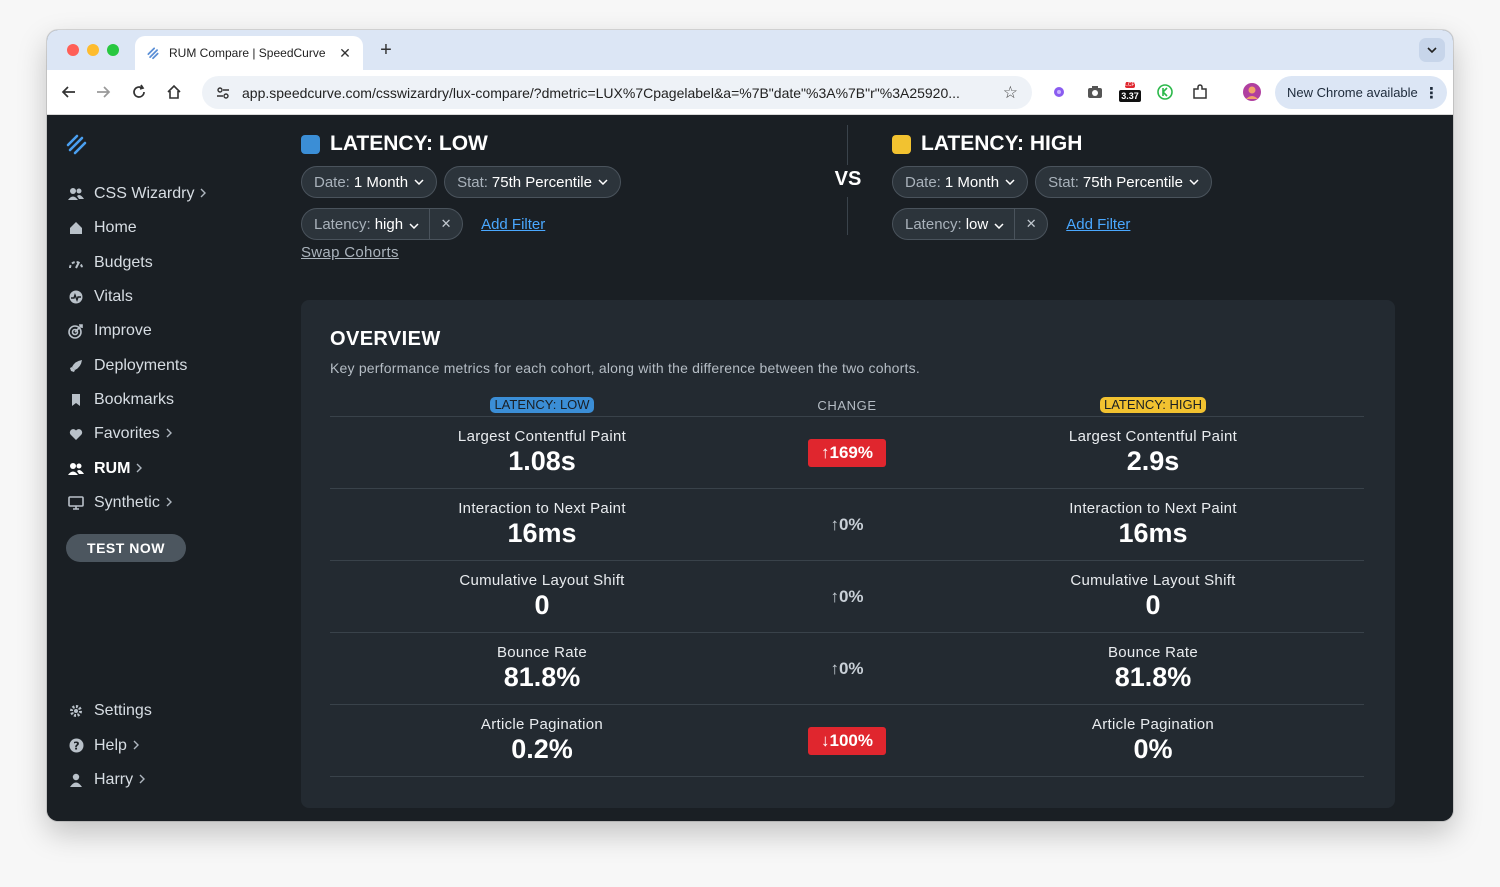  What do you see at coordinates (542, 452) in the screenshot?
I see `left-metric-cell: Largest Contentful Paint 1.08s` at bounding box center [542, 452].